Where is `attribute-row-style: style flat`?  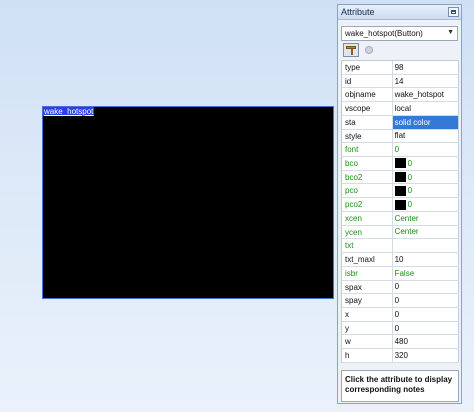 attribute-row-style: style flat is located at coordinates (400, 136).